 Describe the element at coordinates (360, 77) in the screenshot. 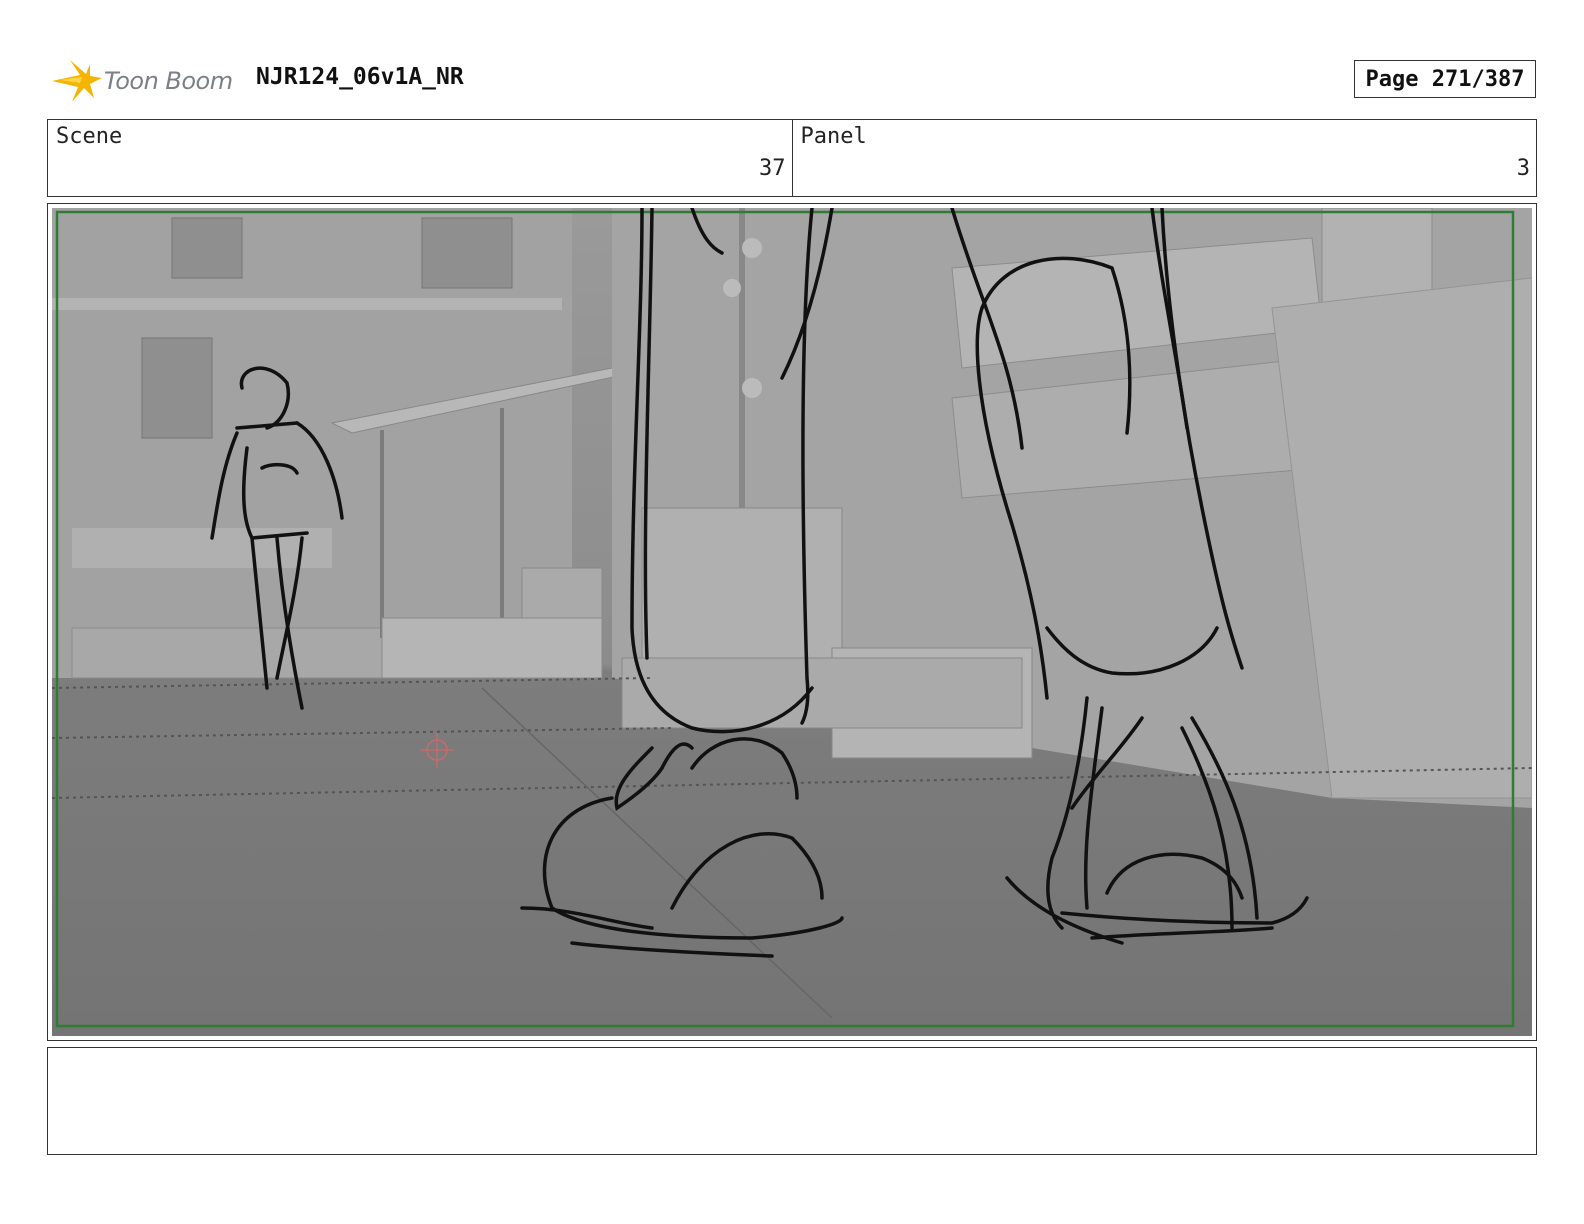

I see `document-title: NJR124_06v1A_NR` at that location.